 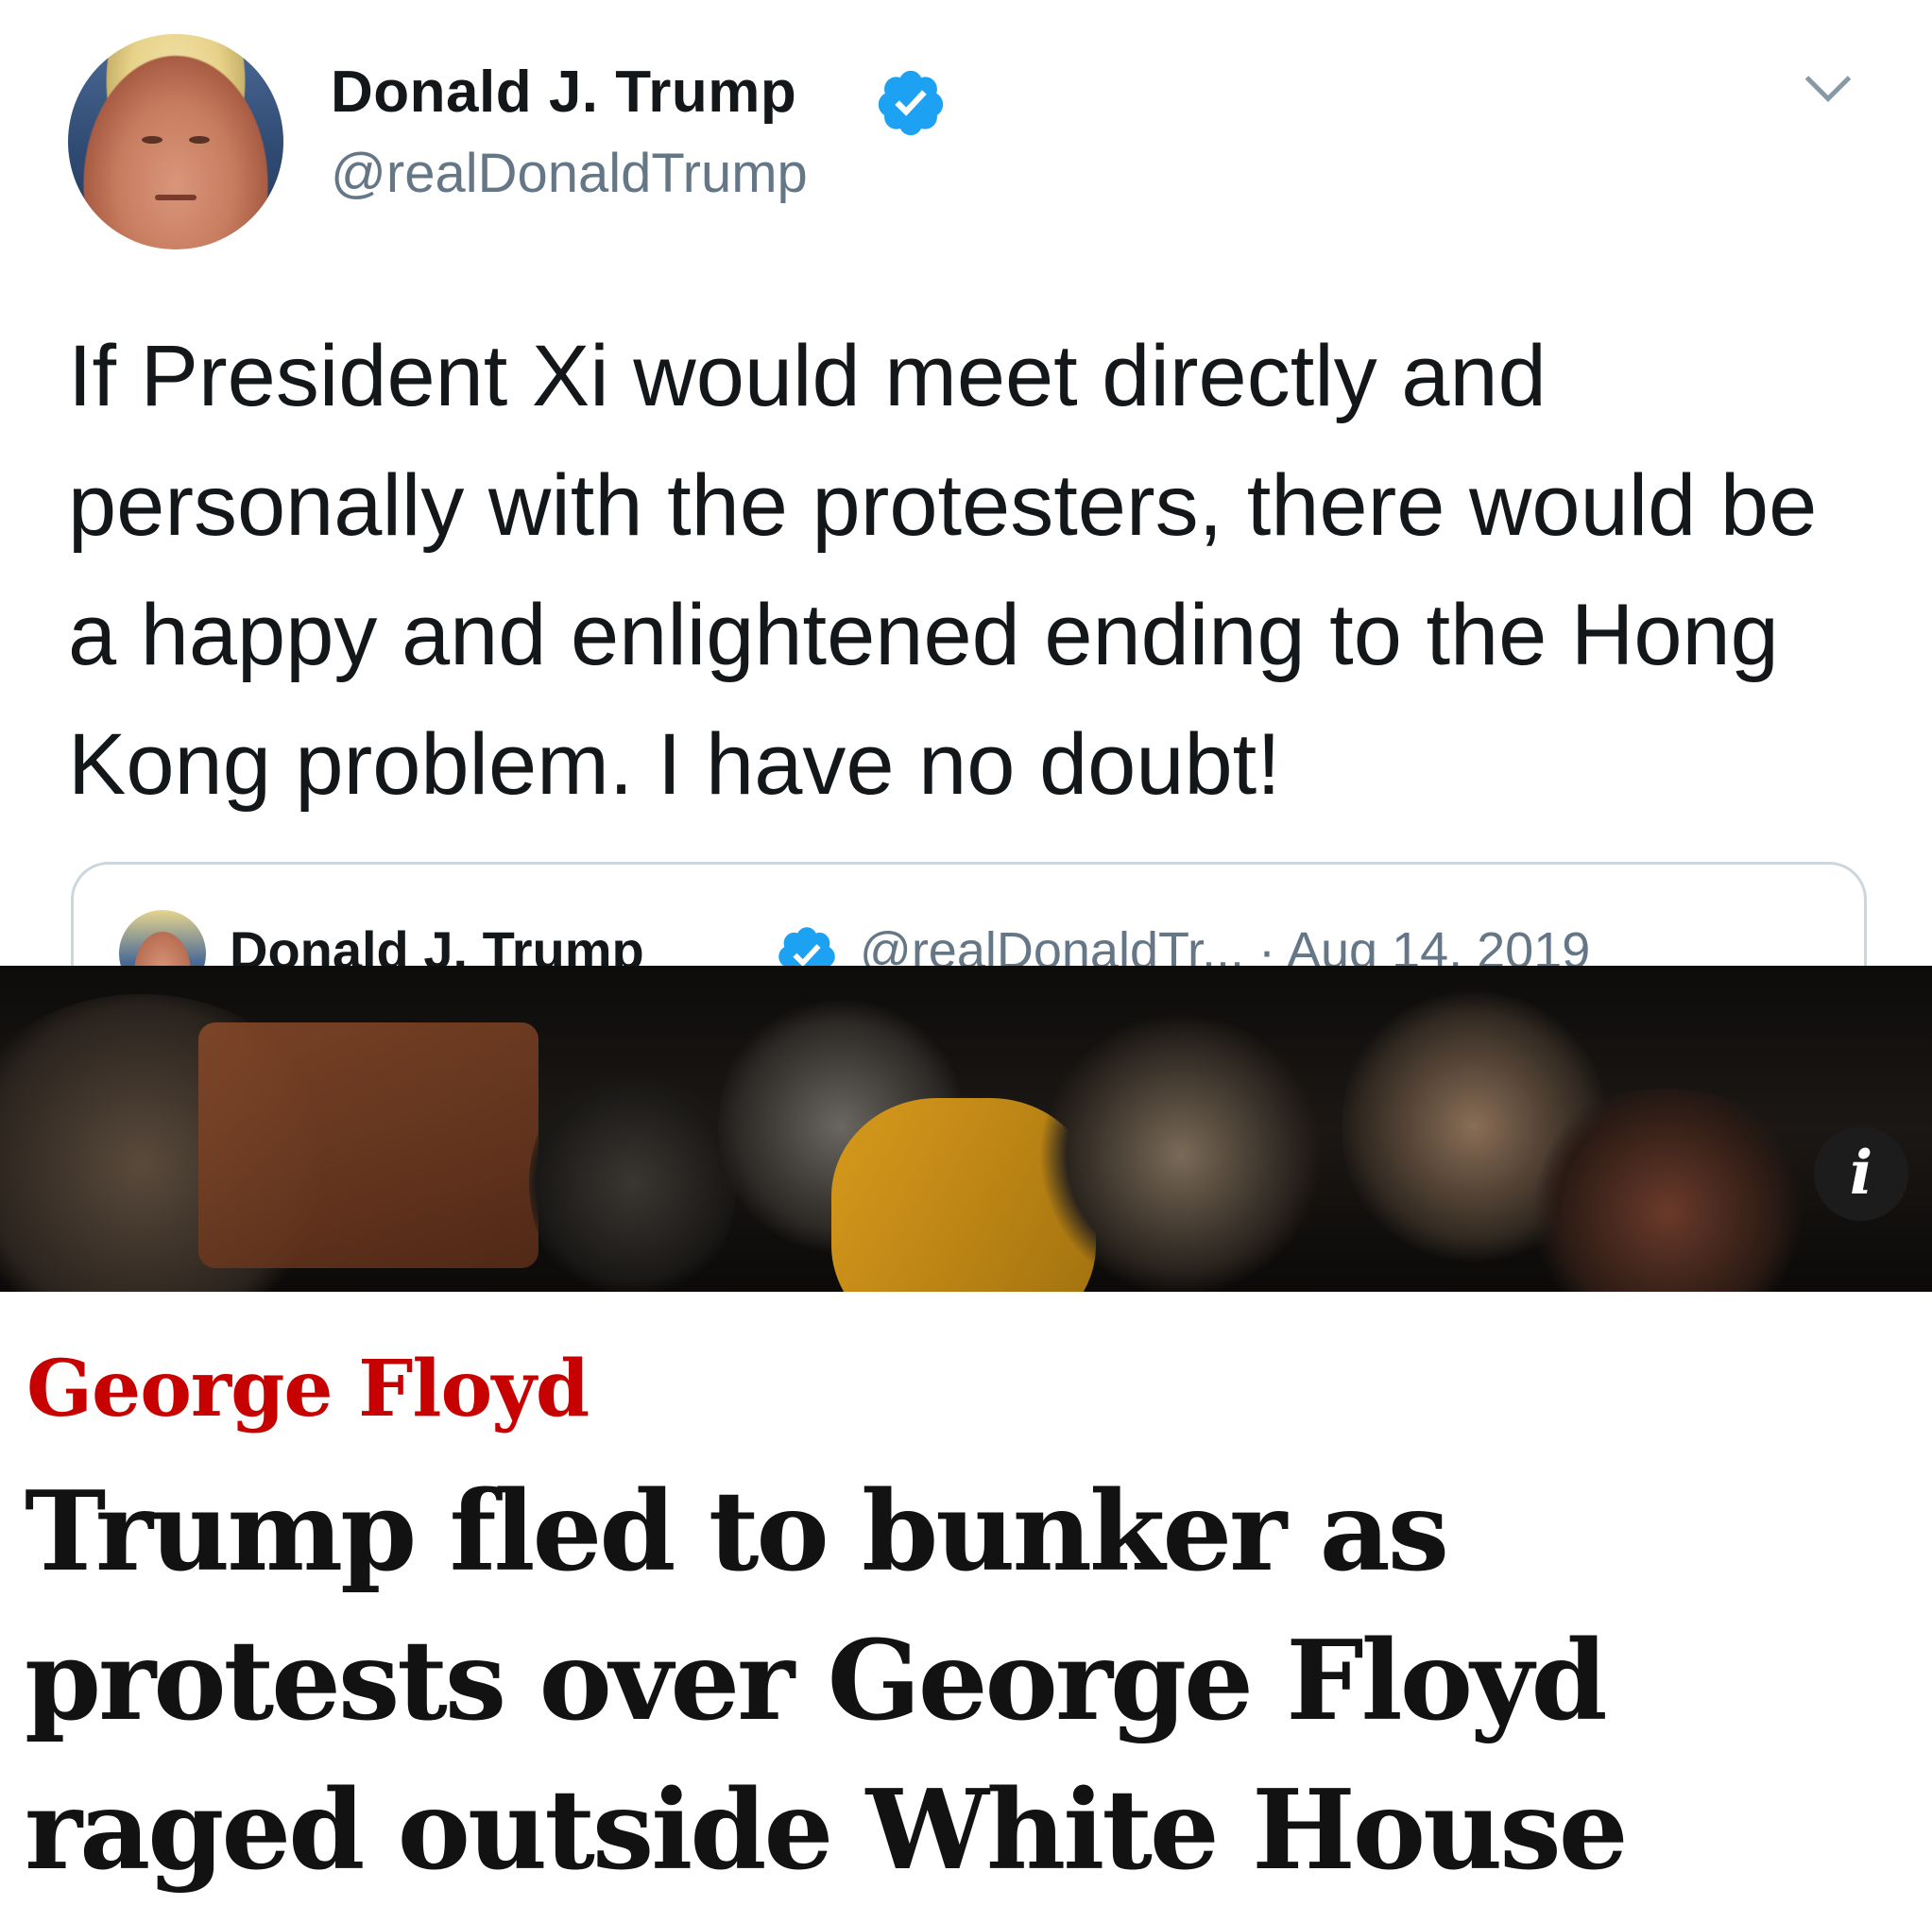 What do you see at coordinates (1828, 87) in the screenshot?
I see `chevron-down-icon` at bounding box center [1828, 87].